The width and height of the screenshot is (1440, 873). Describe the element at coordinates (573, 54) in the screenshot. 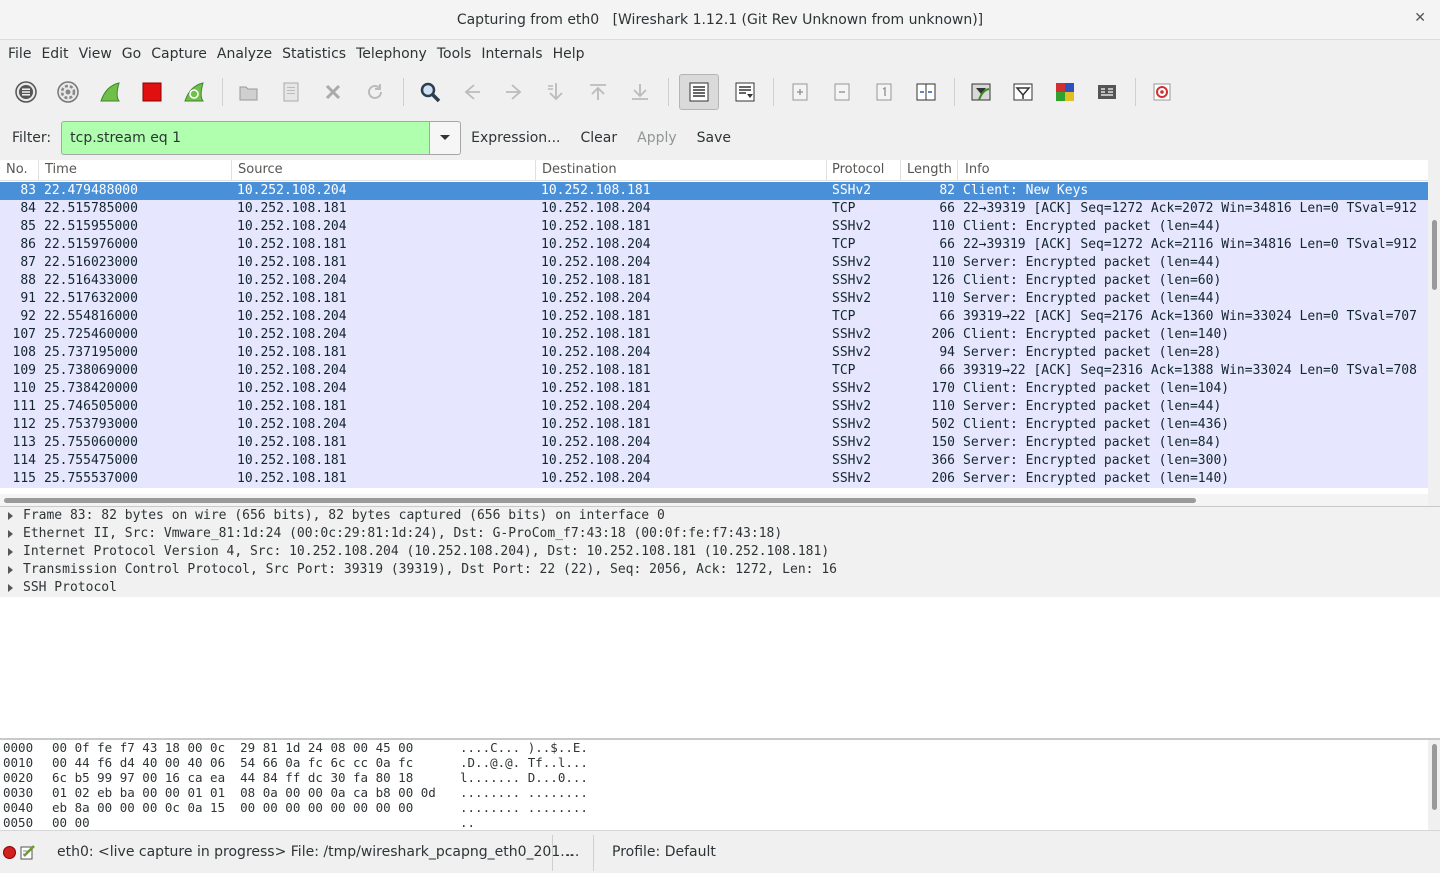

I see `menu-help: Help` at that location.